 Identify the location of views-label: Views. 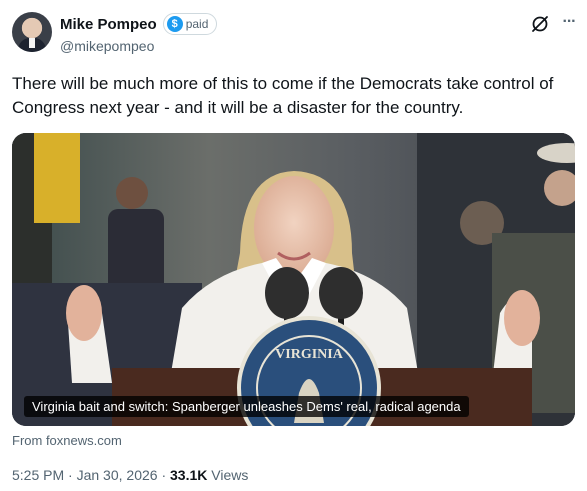
(230, 475).